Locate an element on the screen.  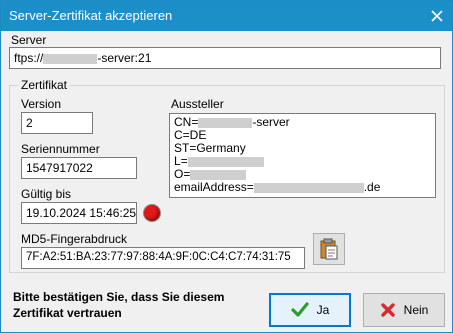
serial-label: Seriennummer is located at coordinates (60, 149).